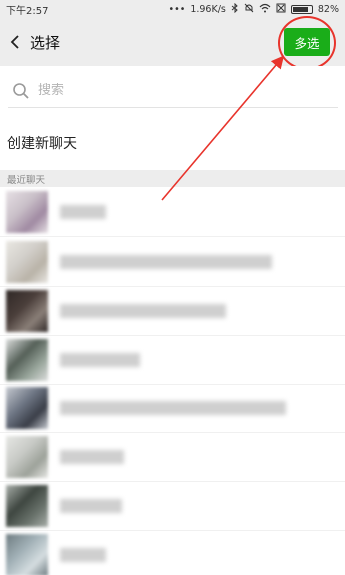  Describe the element at coordinates (281, 9) in the screenshot. I see `sim-off-icon` at that location.